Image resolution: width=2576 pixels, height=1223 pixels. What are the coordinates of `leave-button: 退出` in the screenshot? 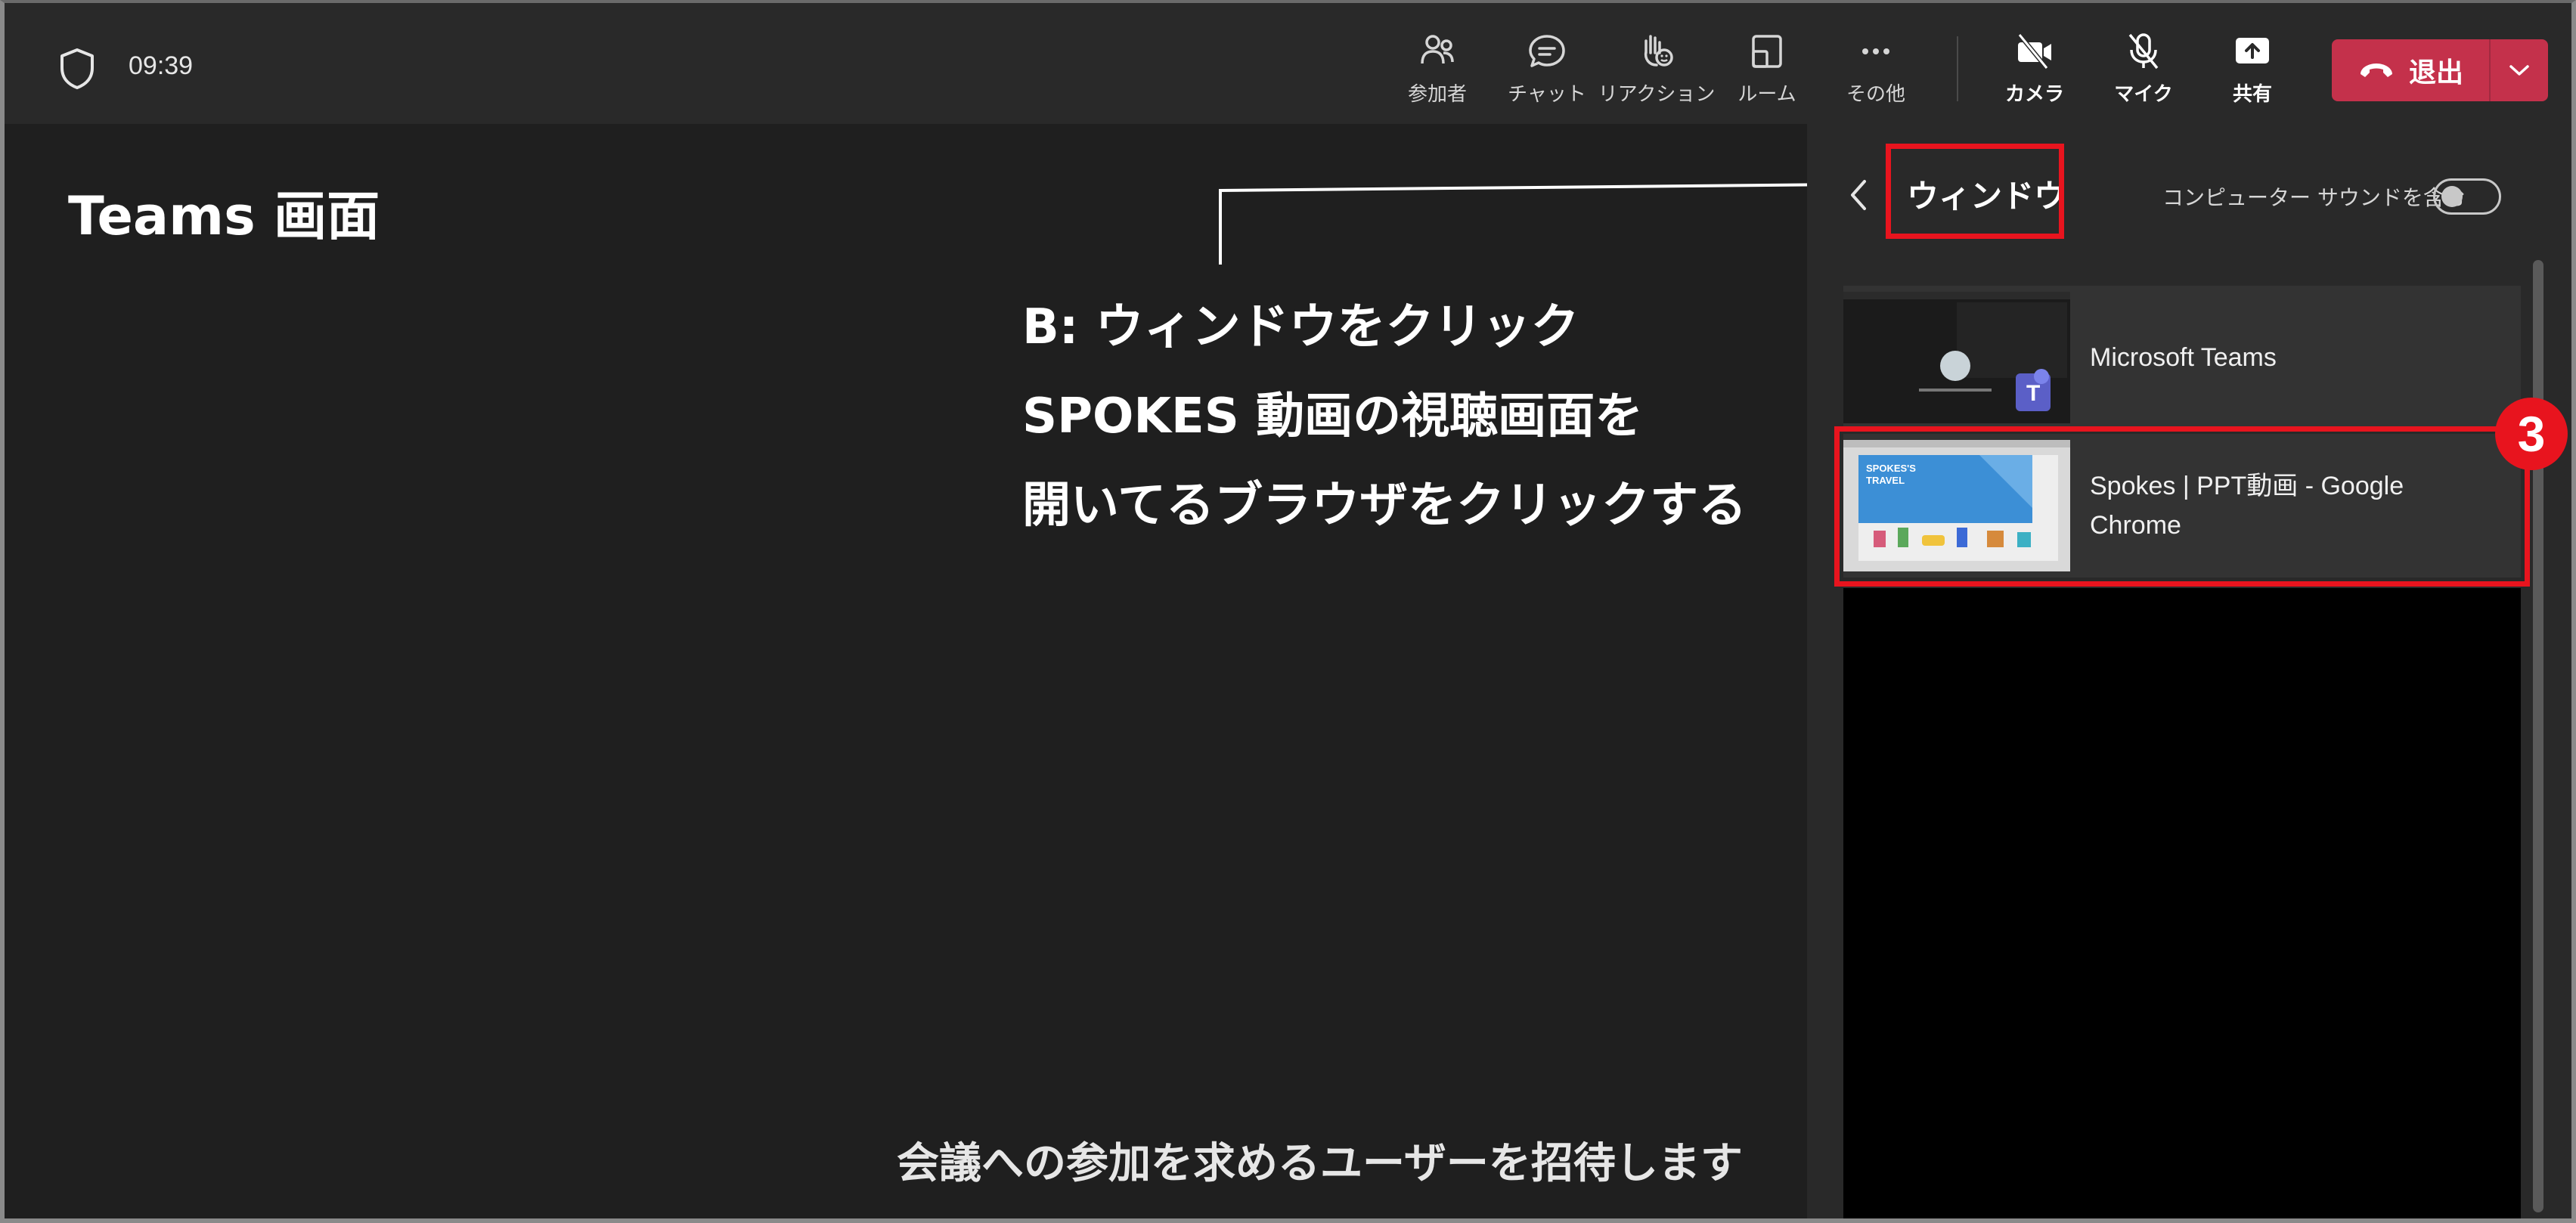 It's located at (2410, 70).